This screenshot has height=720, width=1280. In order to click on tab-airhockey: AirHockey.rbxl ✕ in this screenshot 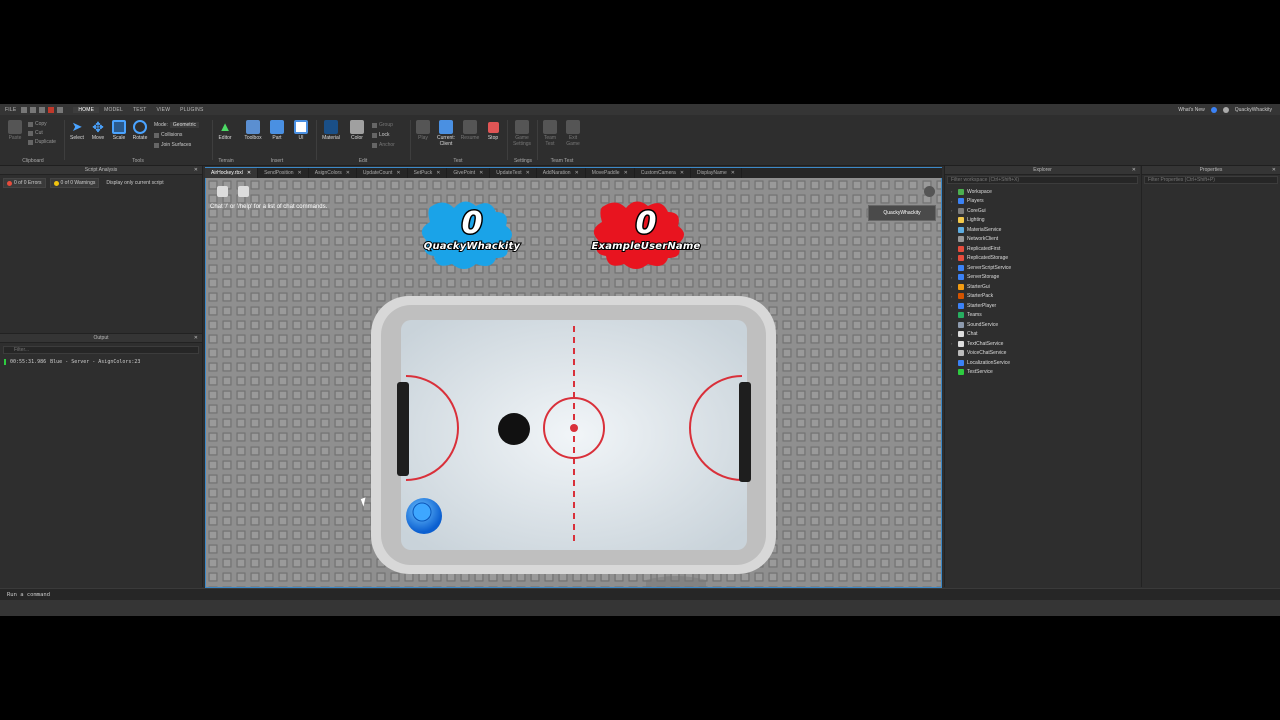, I will do `click(232, 173)`.